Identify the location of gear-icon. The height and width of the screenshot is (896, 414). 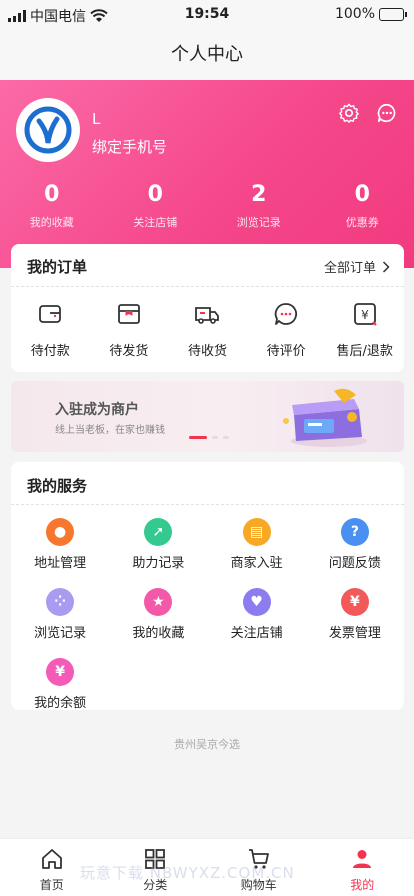
(349, 113).